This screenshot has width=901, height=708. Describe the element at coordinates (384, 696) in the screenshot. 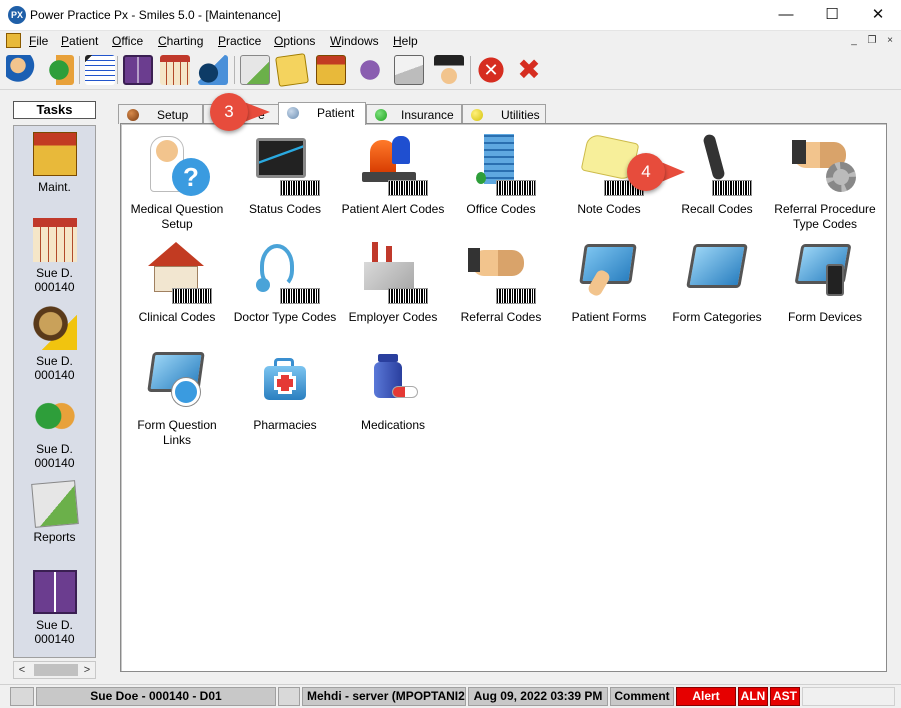

I see `status-user: Mehdi - server (MPOPTANI2` at that location.